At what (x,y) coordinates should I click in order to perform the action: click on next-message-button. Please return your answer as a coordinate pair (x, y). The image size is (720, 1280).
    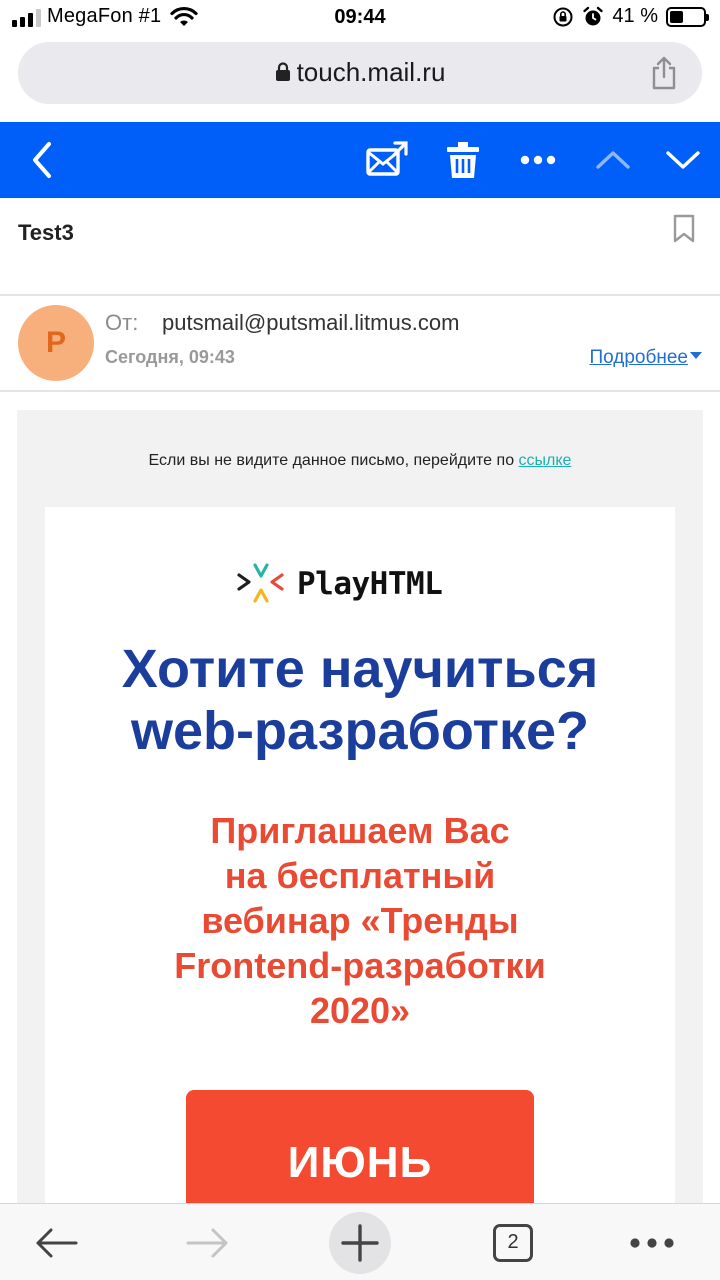
    Looking at the image, I should click on (683, 160).